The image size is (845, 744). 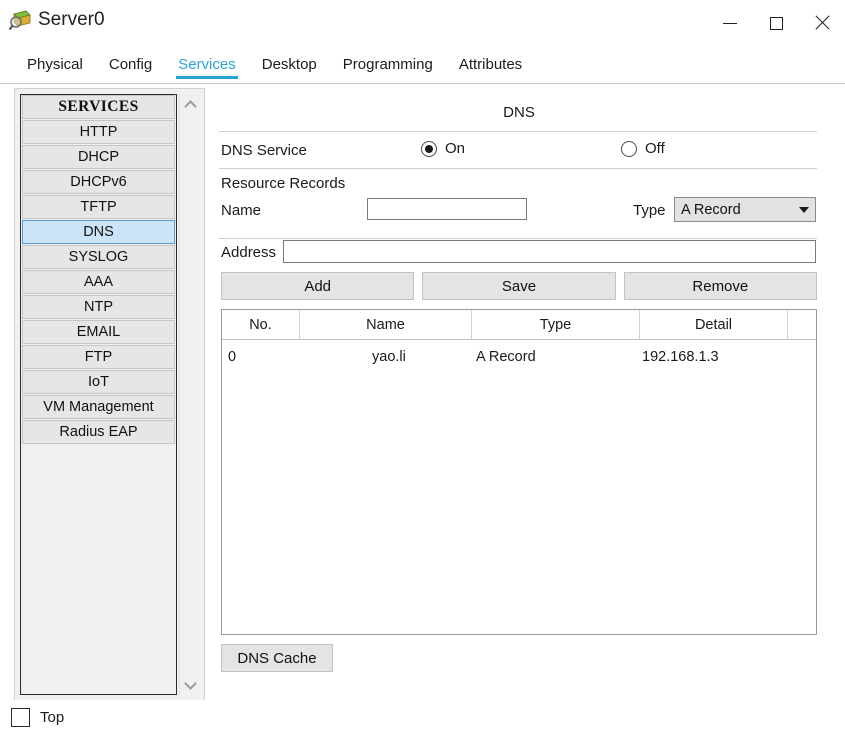 What do you see at coordinates (98, 132) in the screenshot?
I see `sidebar-item-http: HTTP` at bounding box center [98, 132].